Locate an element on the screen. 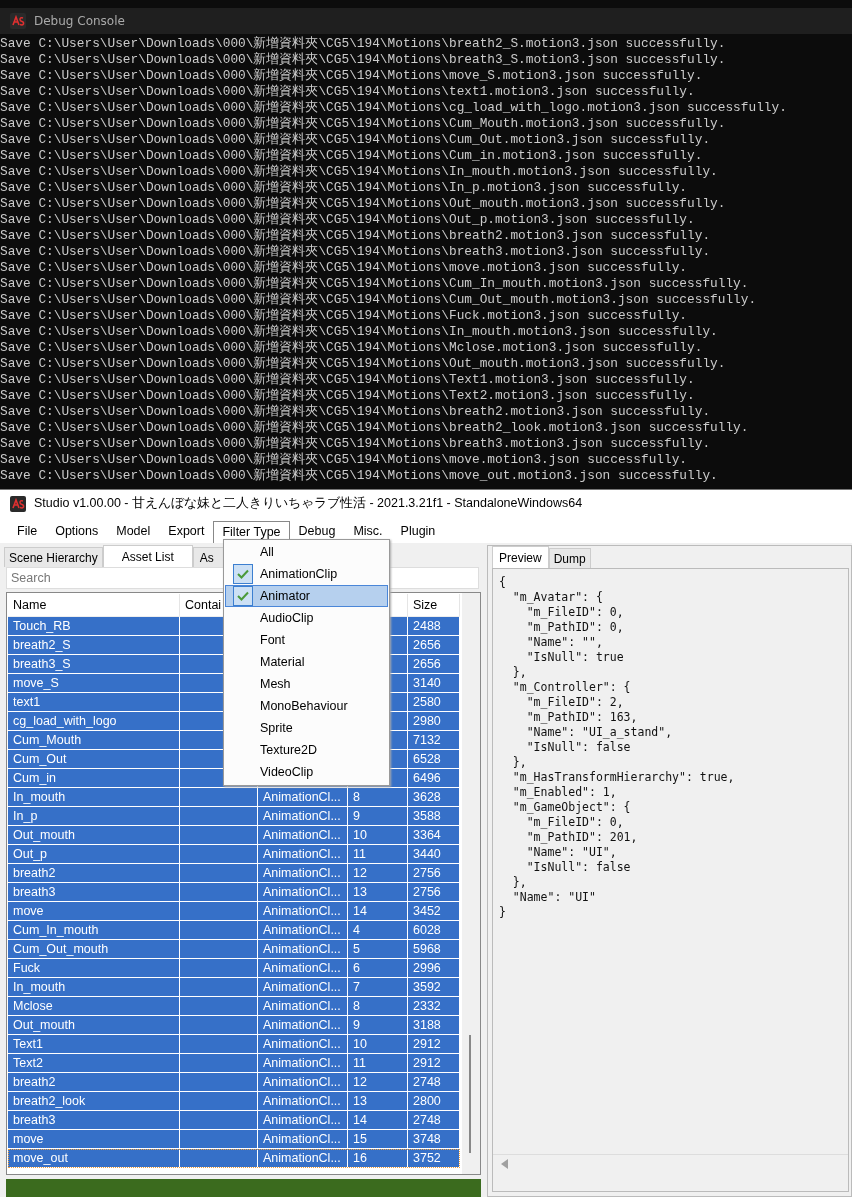  console-line: Save C:\Users\User\Downloads\000\新增資料夾\CG5\194\Motions\Text2.motion3.json successfully. is located at coordinates (348, 396).